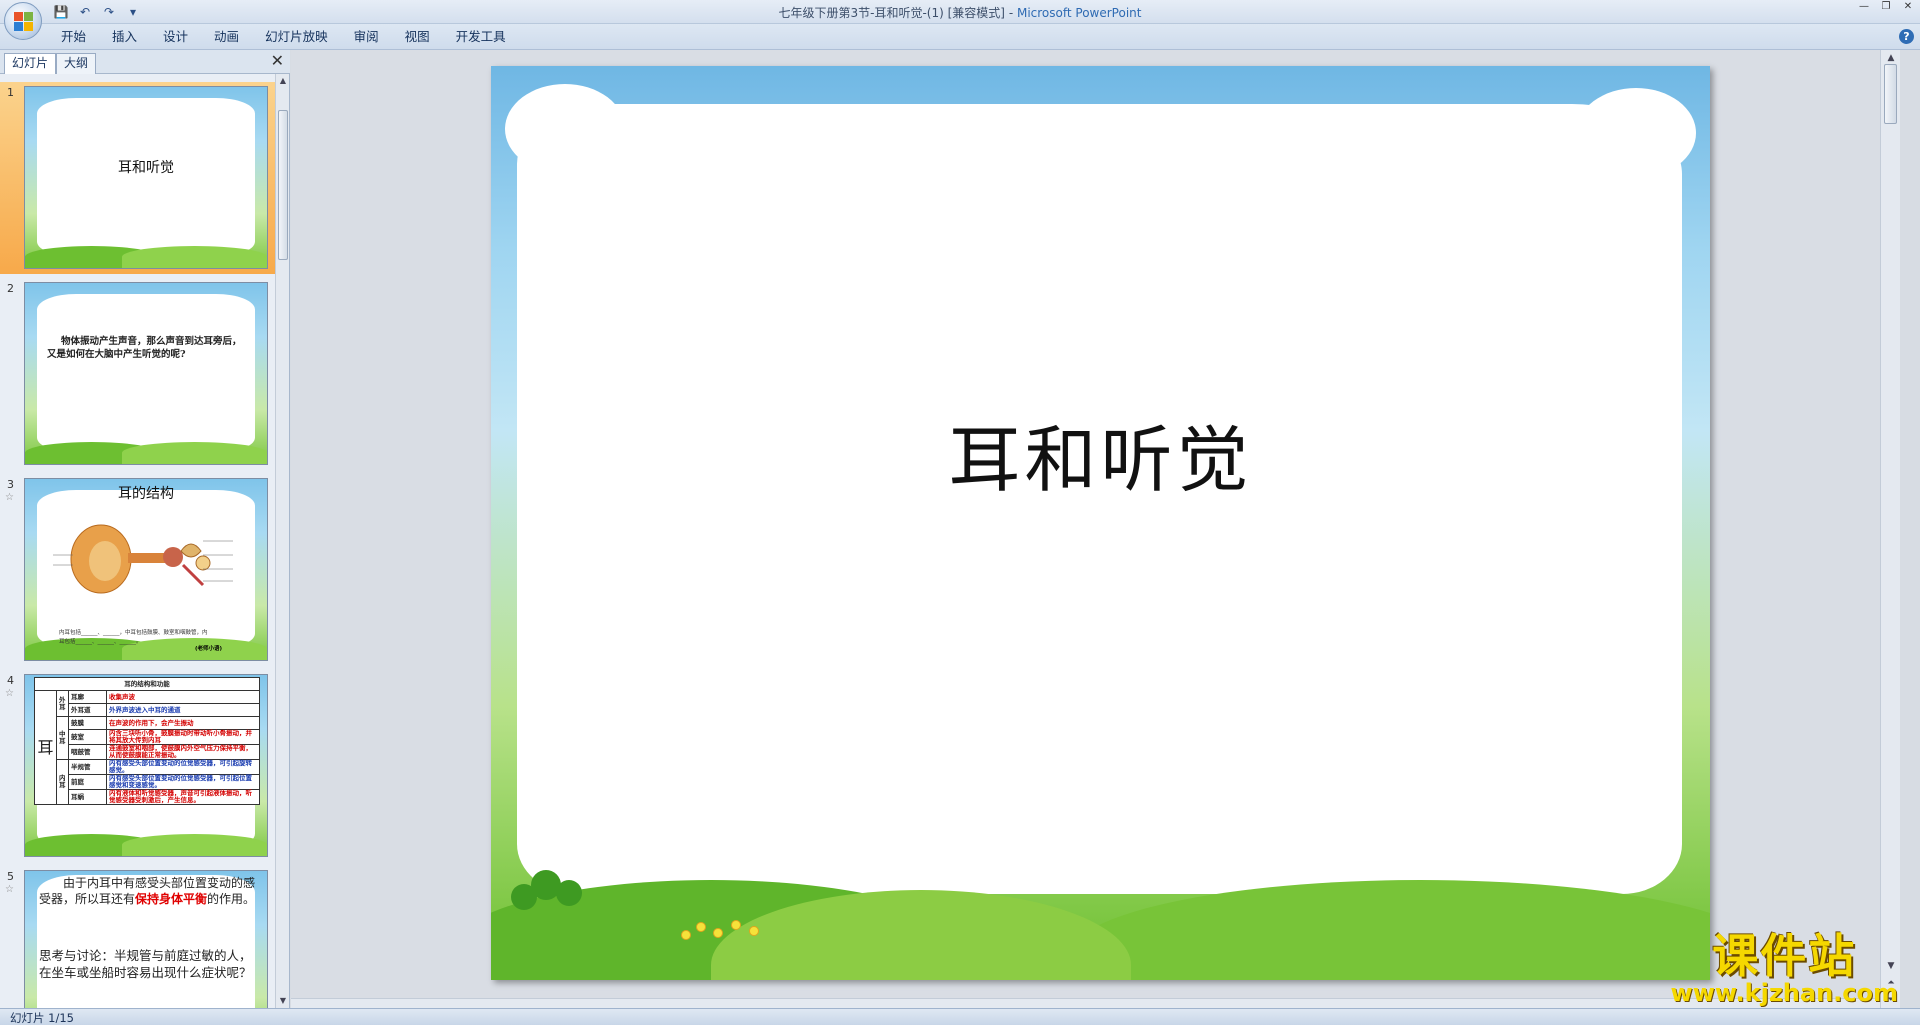  Describe the element at coordinates (277, 61) in the screenshot. I see `panel-close-icon: ✕` at that location.